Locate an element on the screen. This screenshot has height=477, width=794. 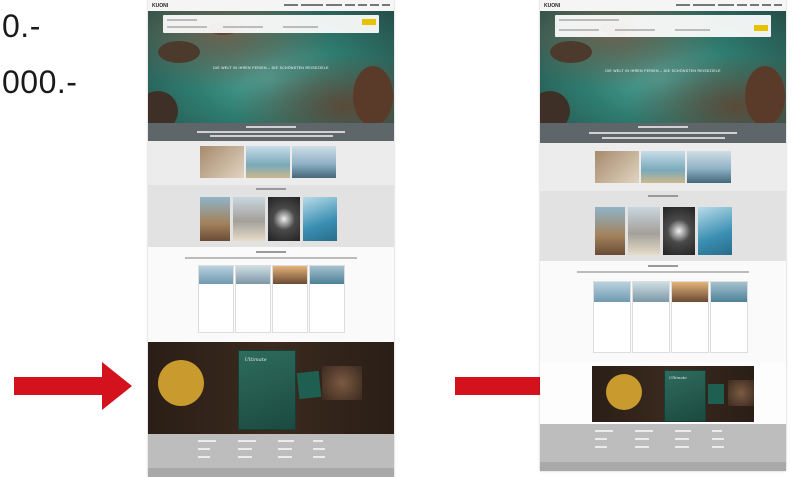
slide-text-line-1: 0.- is located at coordinates (21, 26).